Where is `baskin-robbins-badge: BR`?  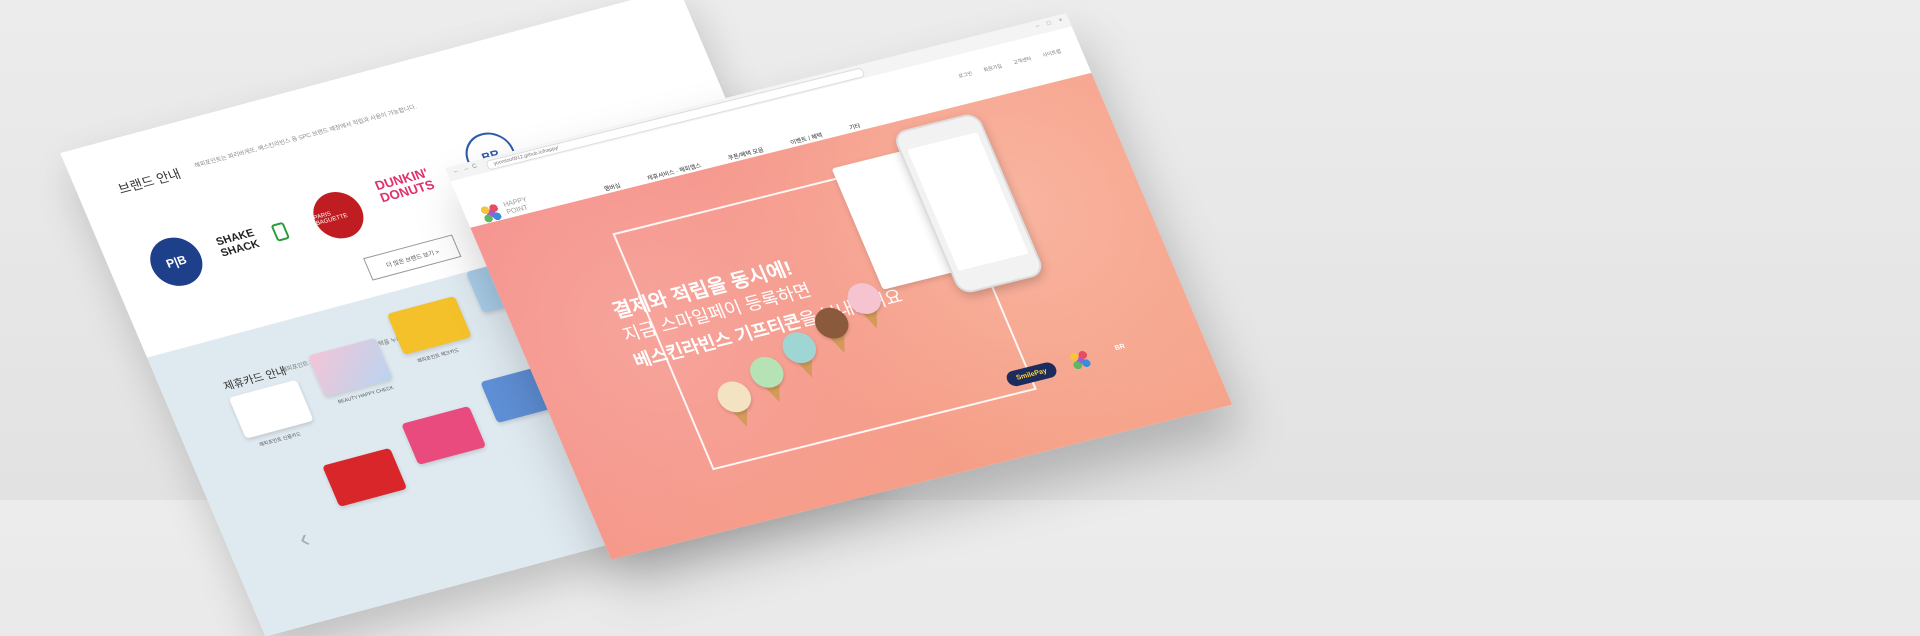
baskin-robbins-badge: BR is located at coordinates (1120, 347).